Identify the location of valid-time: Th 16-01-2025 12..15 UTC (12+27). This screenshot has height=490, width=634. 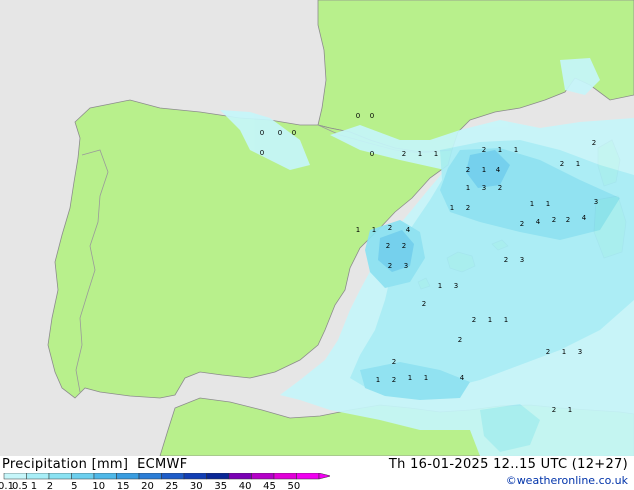
(508, 464).